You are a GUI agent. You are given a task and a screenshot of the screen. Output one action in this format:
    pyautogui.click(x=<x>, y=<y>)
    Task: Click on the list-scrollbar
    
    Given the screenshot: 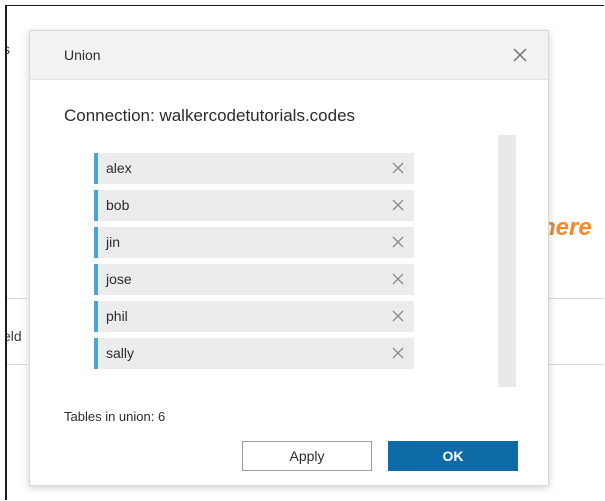 What is the action you would take?
    pyautogui.click(x=507, y=261)
    